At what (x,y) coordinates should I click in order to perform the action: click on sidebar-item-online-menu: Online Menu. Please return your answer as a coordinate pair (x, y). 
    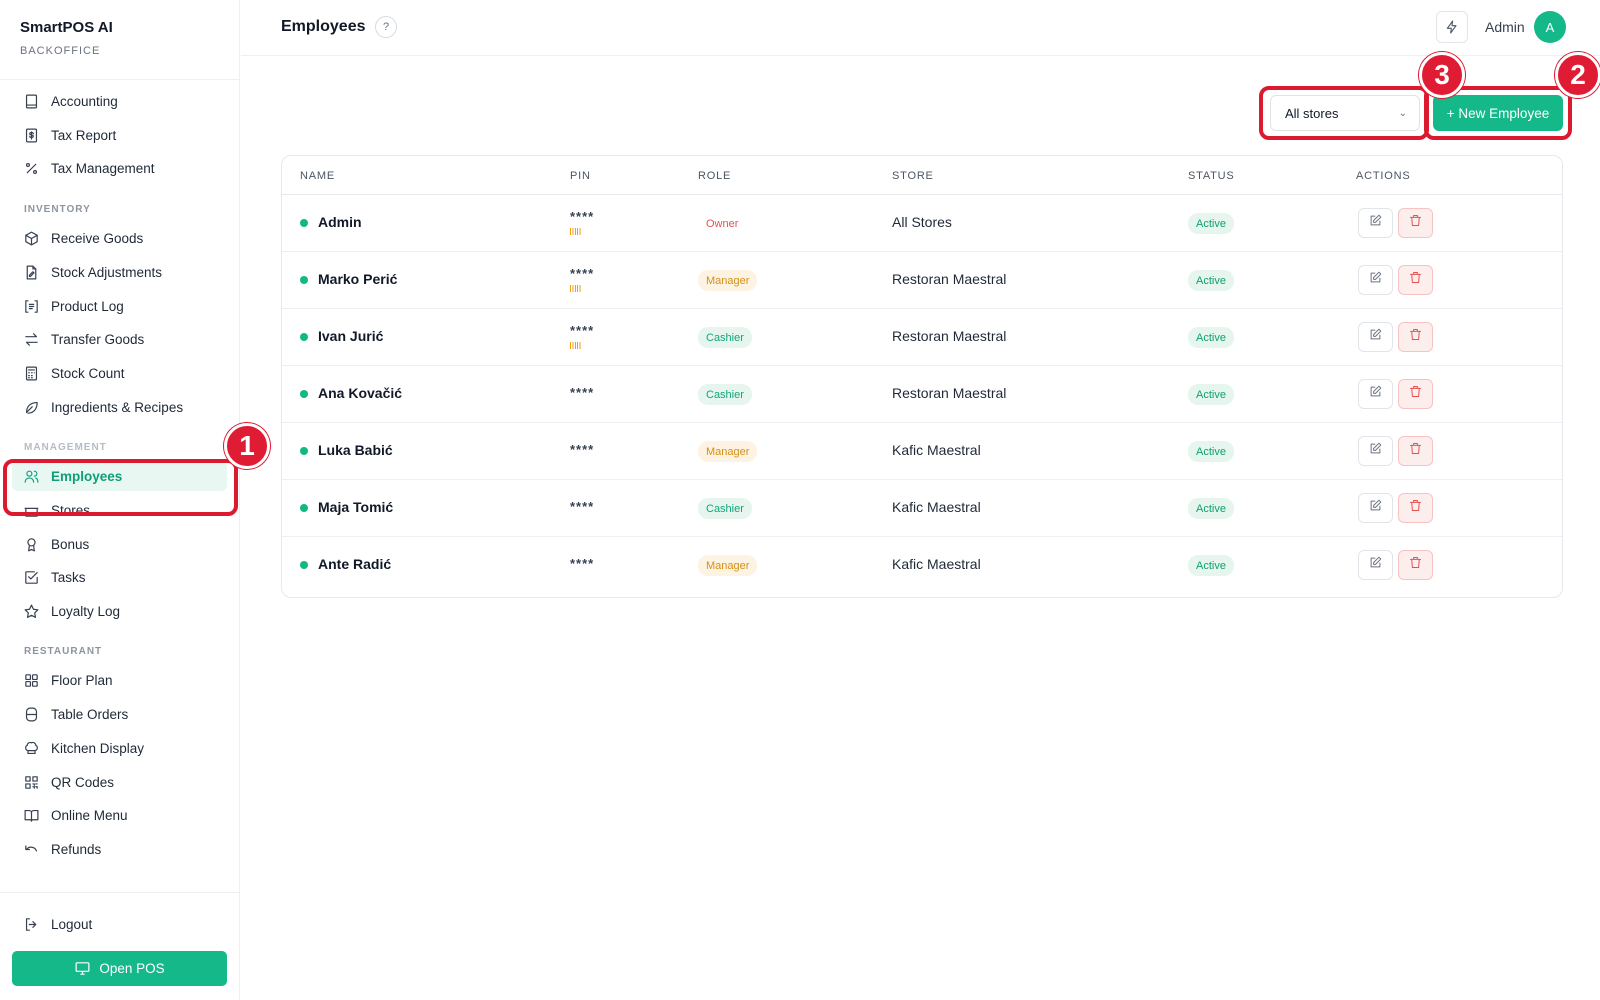
    Looking at the image, I should click on (119, 815).